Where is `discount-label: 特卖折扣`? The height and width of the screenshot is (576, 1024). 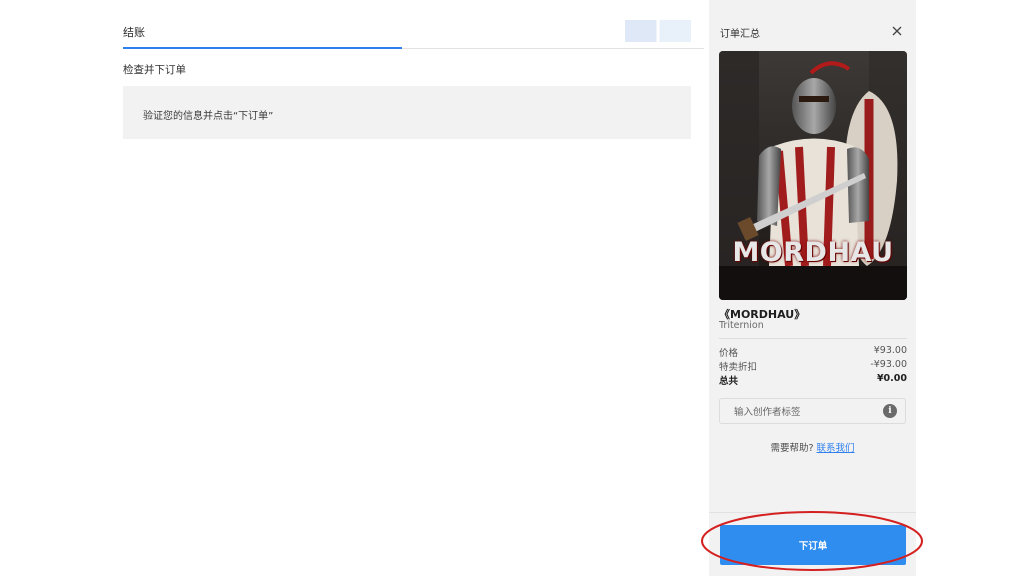 discount-label: 特卖折扣 is located at coordinates (738, 367).